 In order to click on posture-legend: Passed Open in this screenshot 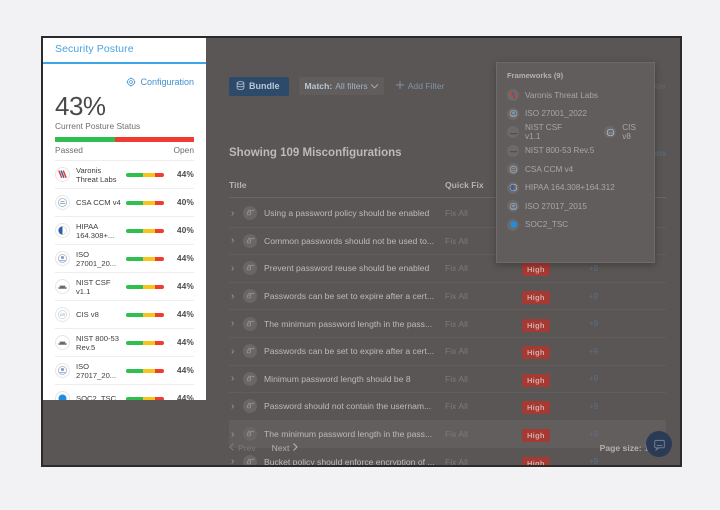, I will do `click(124, 150)`.